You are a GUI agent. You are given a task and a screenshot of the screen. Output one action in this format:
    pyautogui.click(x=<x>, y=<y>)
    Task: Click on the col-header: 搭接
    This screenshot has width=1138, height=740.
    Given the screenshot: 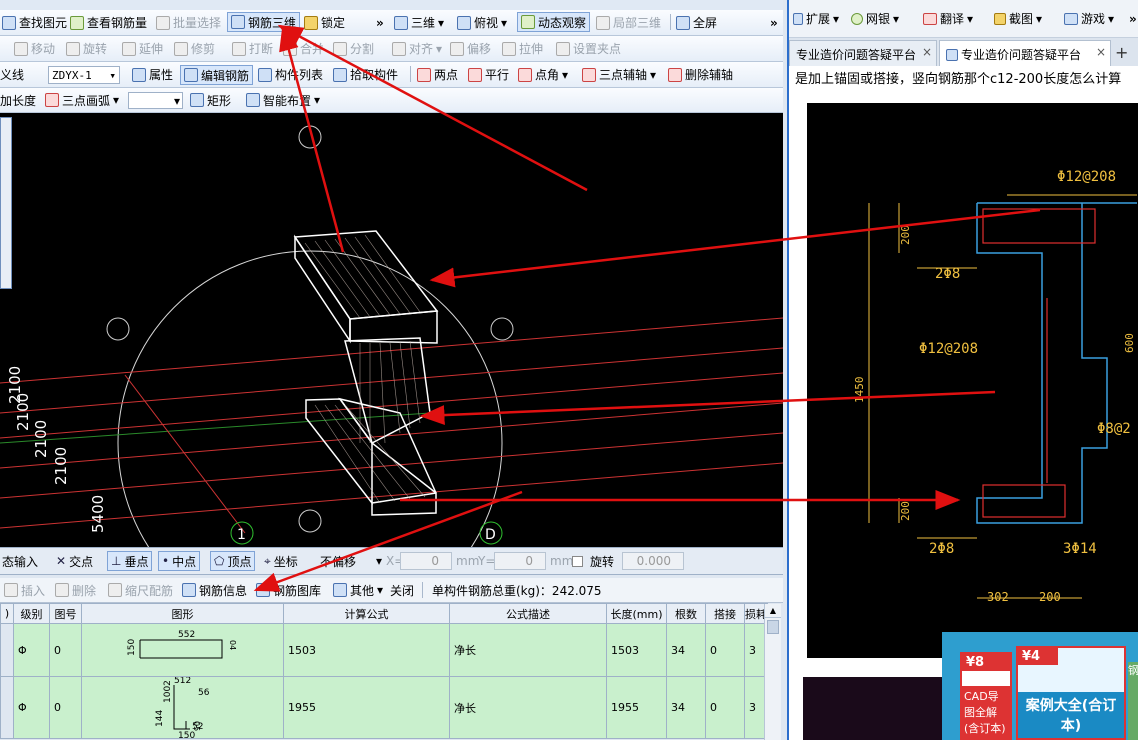 What is the action you would take?
    pyautogui.click(x=725, y=613)
    